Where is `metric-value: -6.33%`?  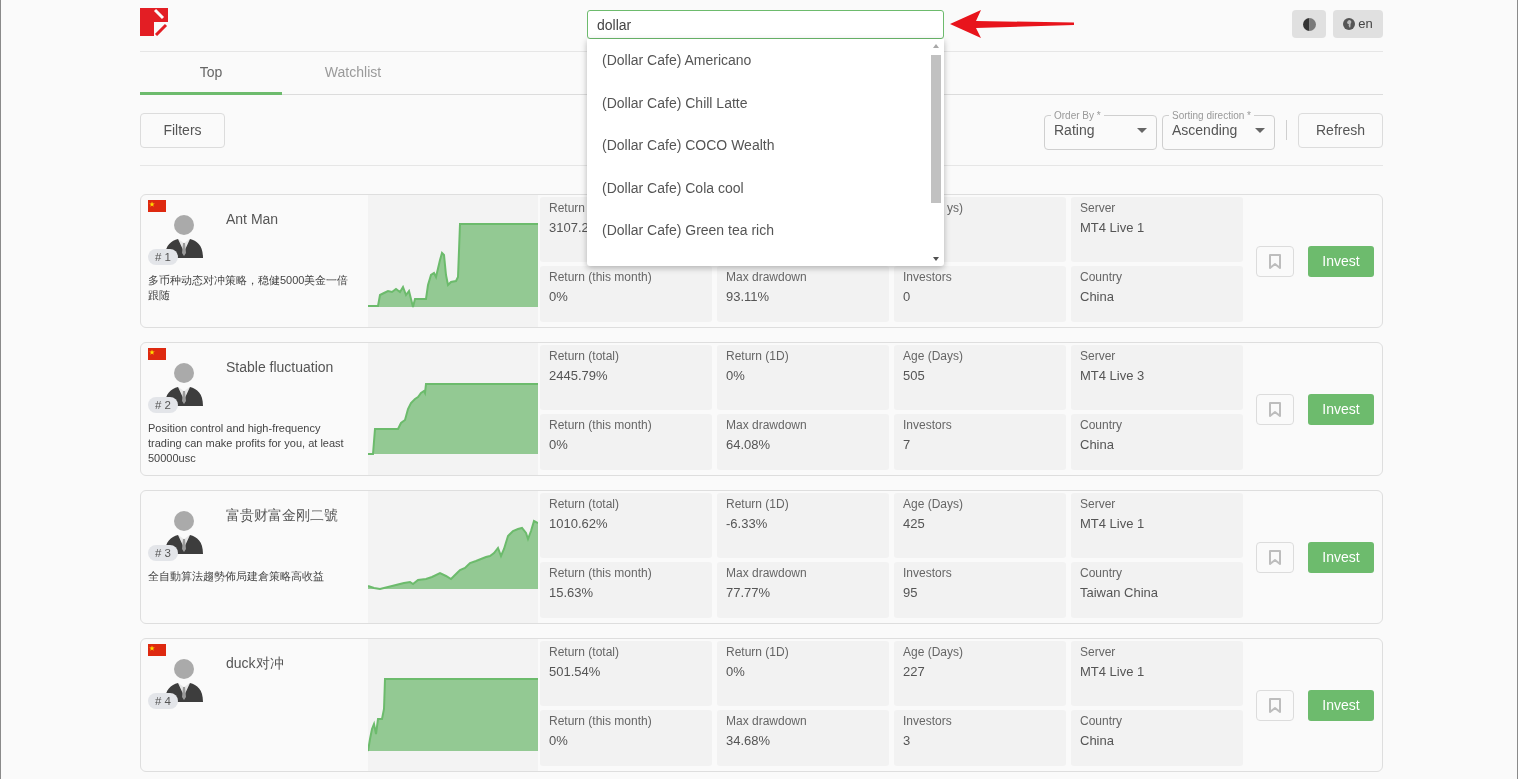
metric-value: -6.33% is located at coordinates (747, 523).